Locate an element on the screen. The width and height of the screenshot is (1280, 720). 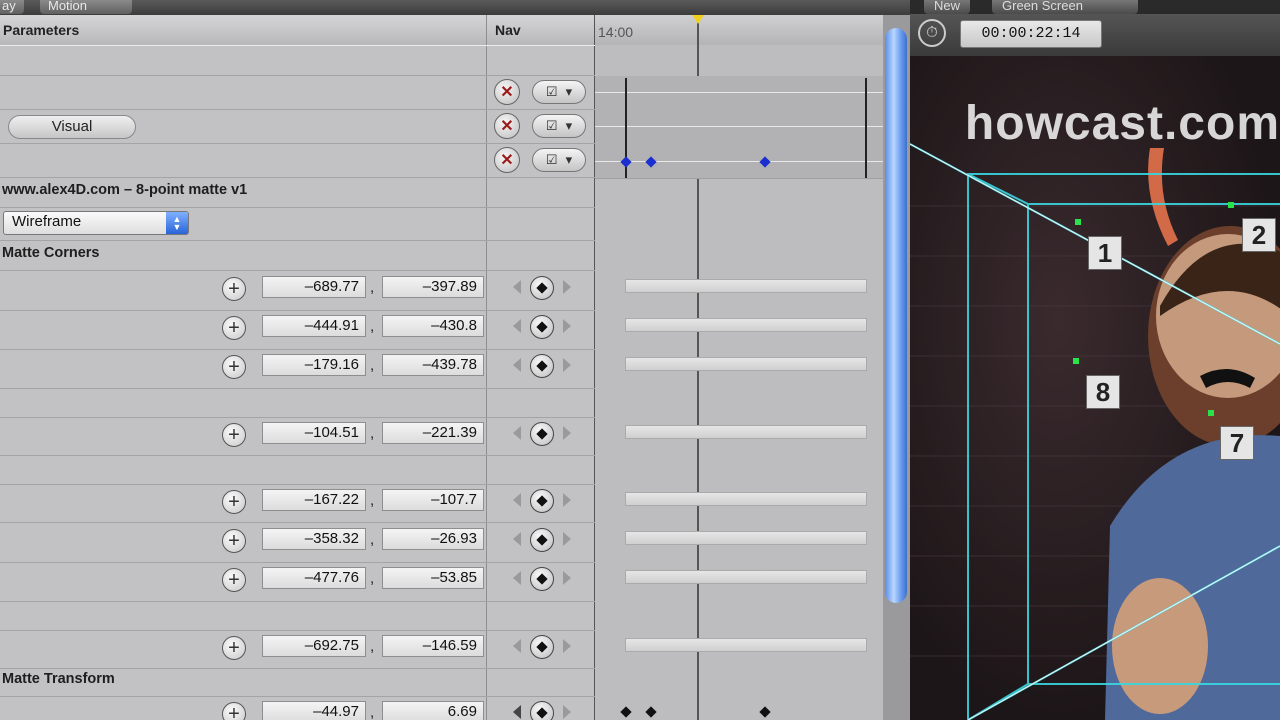
clock-icon: ⏱ is located at coordinates (932, 33).